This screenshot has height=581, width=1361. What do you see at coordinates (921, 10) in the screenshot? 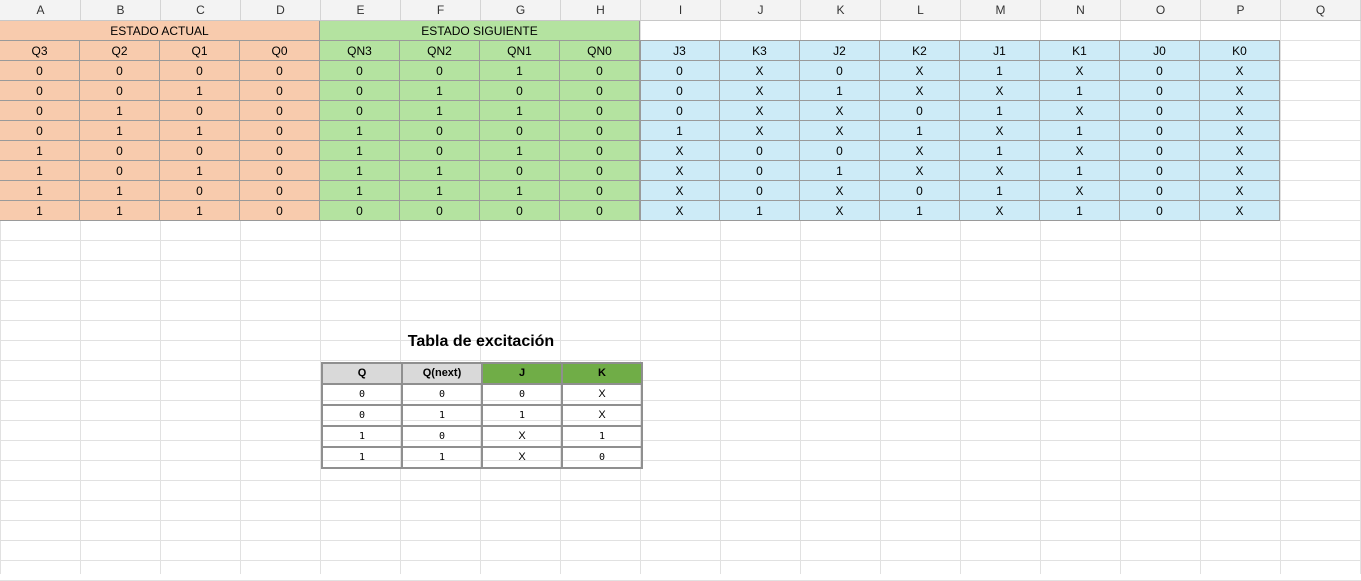
I see `column-letter: L` at bounding box center [921, 10].